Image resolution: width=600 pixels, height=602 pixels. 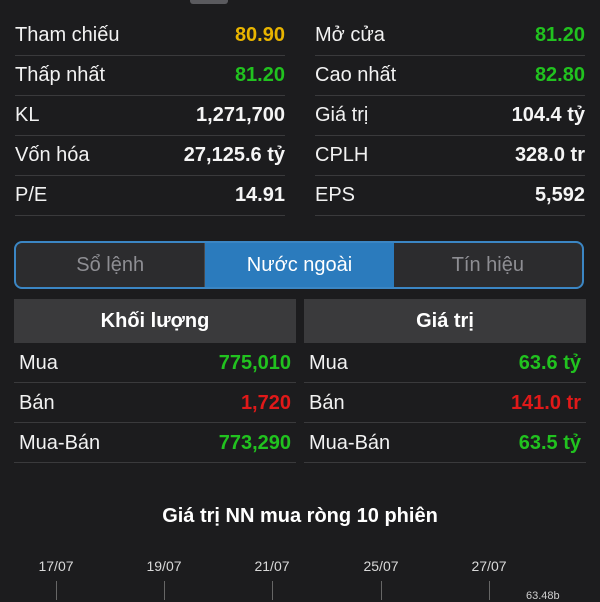 I want to click on tab-foreign: Nước ngoài, so click(x=299, y=265).